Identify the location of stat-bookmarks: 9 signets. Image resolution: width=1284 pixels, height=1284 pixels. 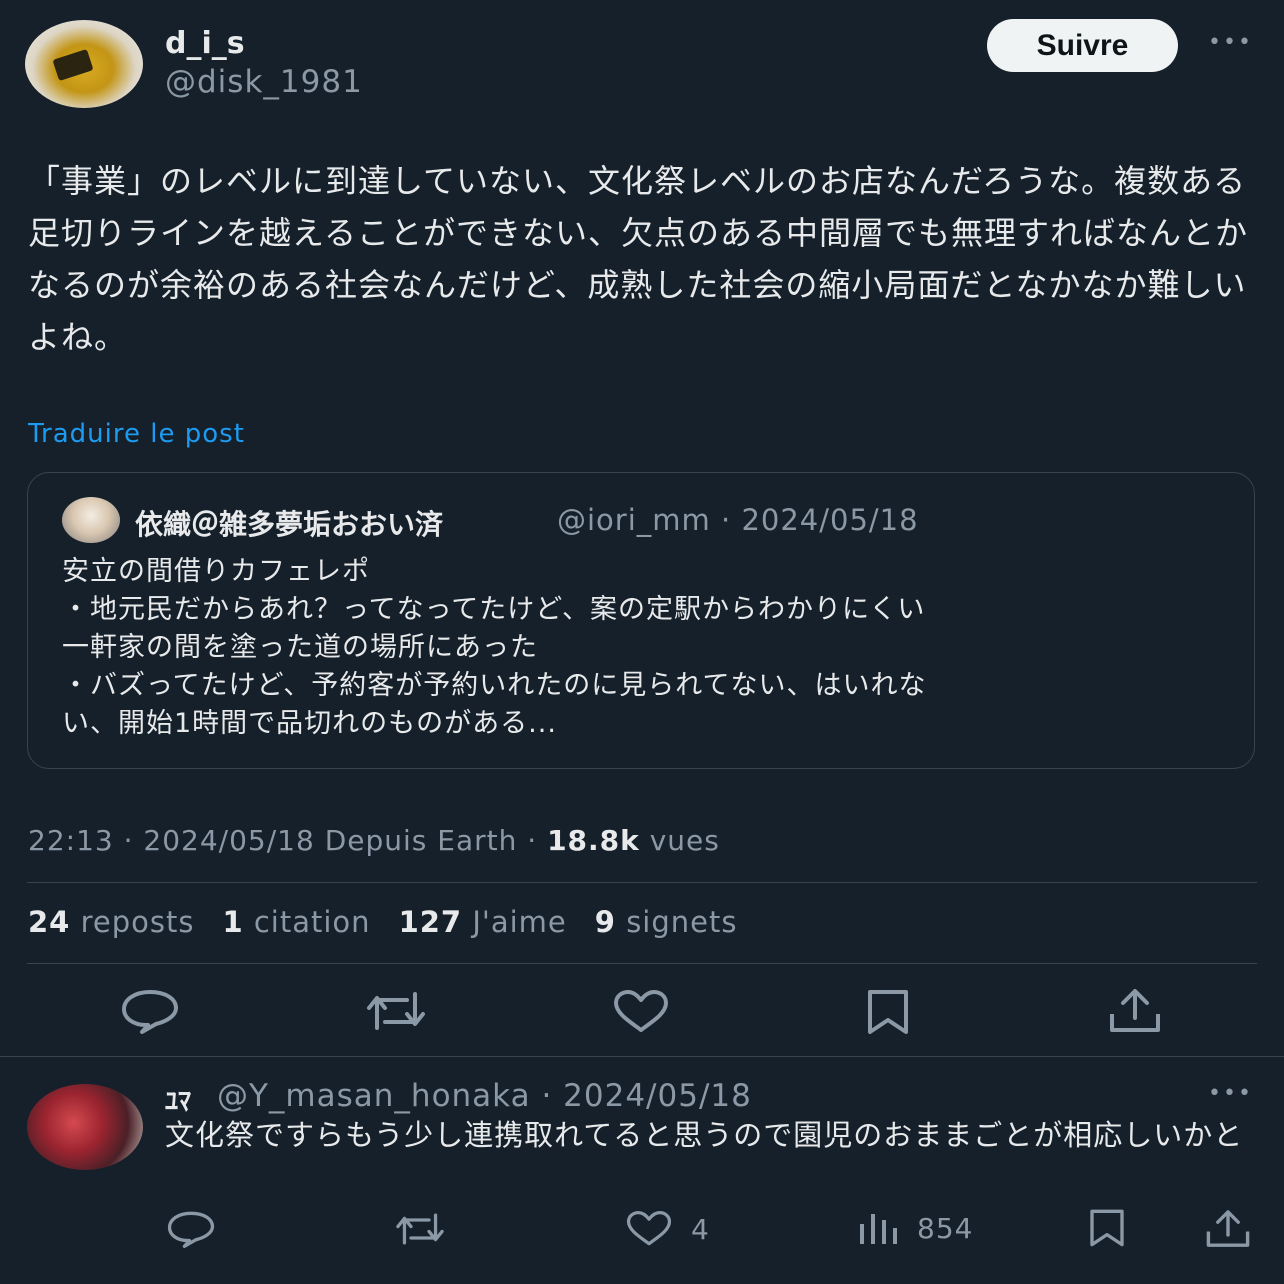
(666, 922).